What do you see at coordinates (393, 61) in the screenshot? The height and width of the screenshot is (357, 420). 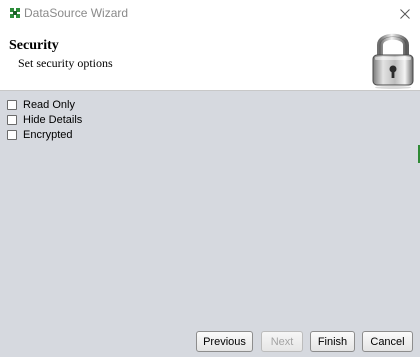 I see `padlock-icon` at bounding box center [393, 61].